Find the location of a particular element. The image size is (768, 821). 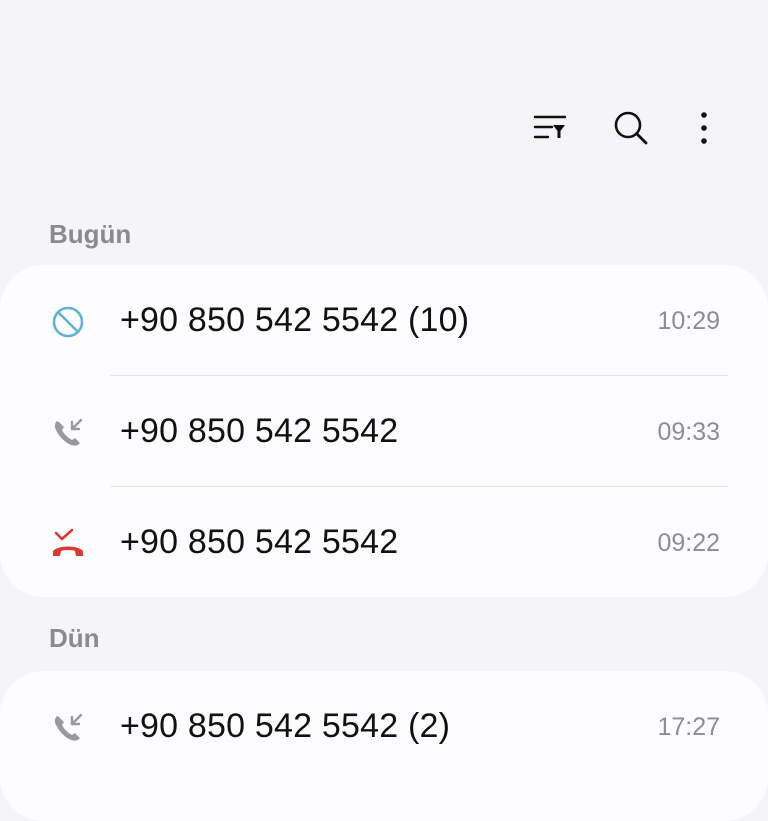

blocked-call-icon is located at coordinates (68, 322).